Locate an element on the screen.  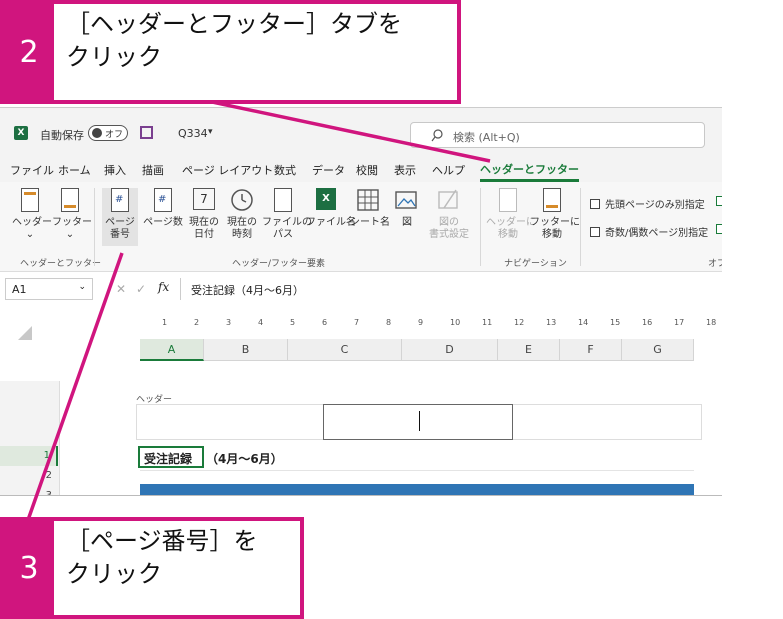
callout-line-1: ［ページ番号］を is located at coordinates (162, 541).